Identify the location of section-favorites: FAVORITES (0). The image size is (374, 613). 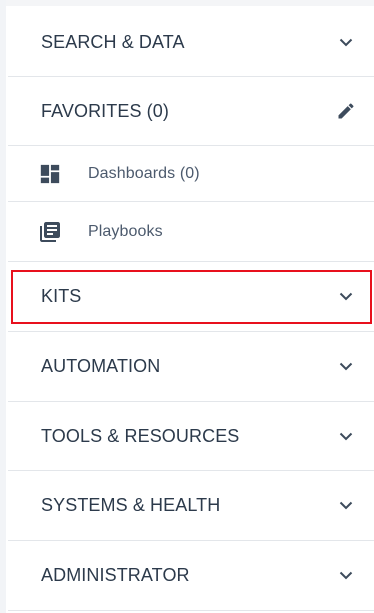
(191, 111).